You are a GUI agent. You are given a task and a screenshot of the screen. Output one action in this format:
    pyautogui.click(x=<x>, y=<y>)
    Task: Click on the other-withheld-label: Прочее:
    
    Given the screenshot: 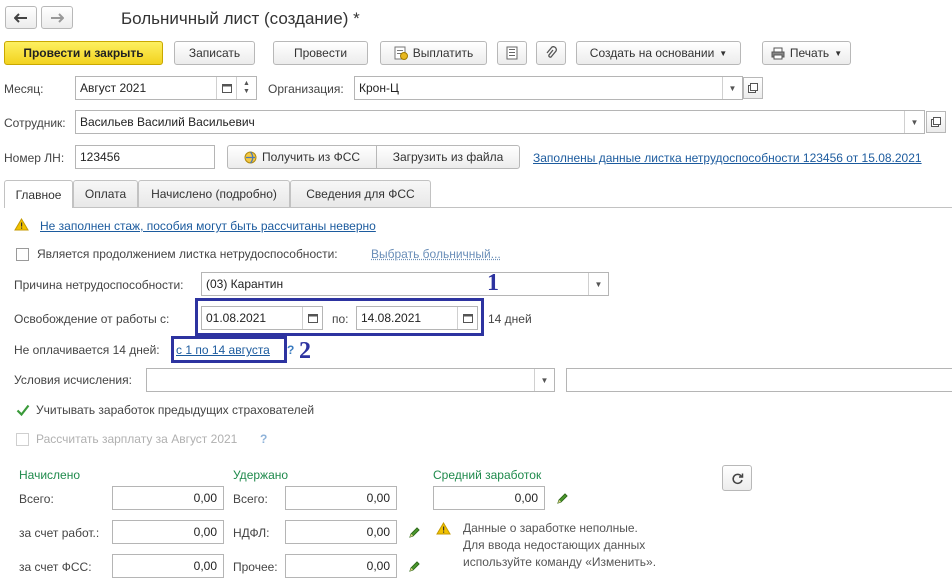 What is the action you would take?
    pyautogui.click(x=255, y=567)
    